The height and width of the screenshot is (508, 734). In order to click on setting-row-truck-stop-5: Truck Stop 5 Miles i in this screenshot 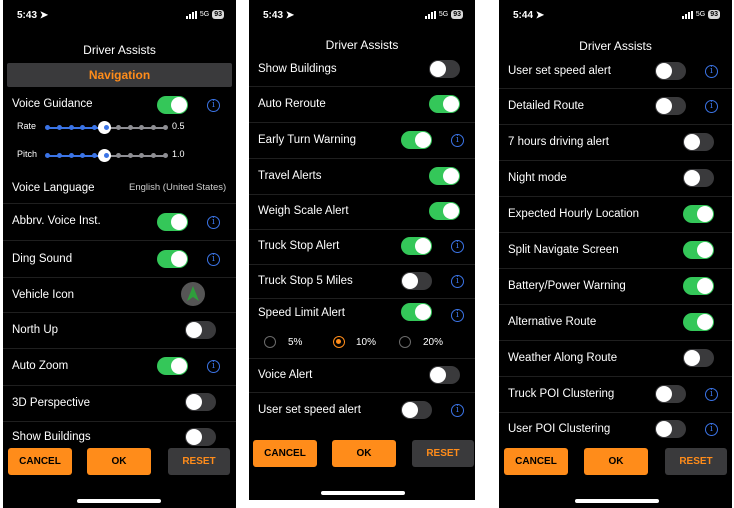, I will do `click(362, 282)`.